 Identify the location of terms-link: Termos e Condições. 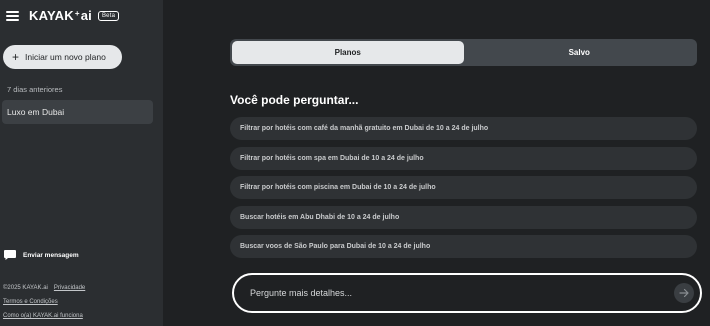
(30, 302).